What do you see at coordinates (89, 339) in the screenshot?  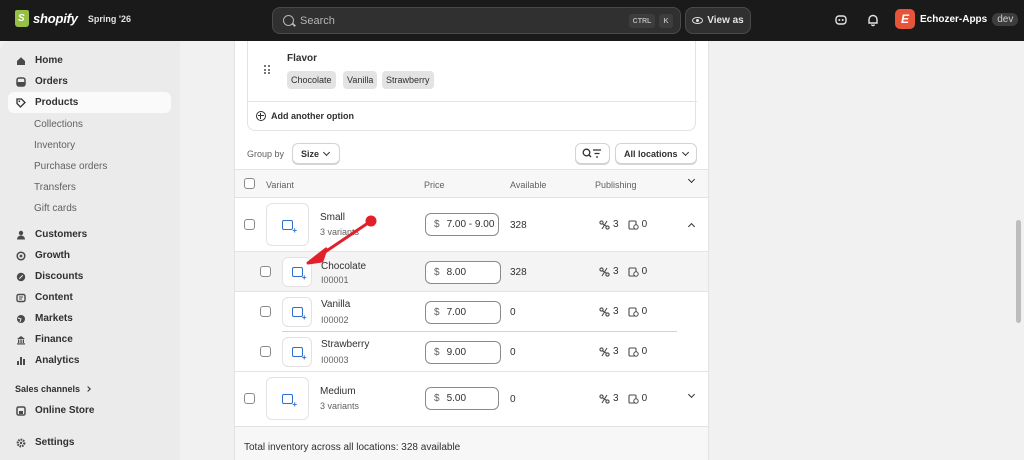 I see `sidebar-item-finance: Finance` at bounding box center [89, 339].